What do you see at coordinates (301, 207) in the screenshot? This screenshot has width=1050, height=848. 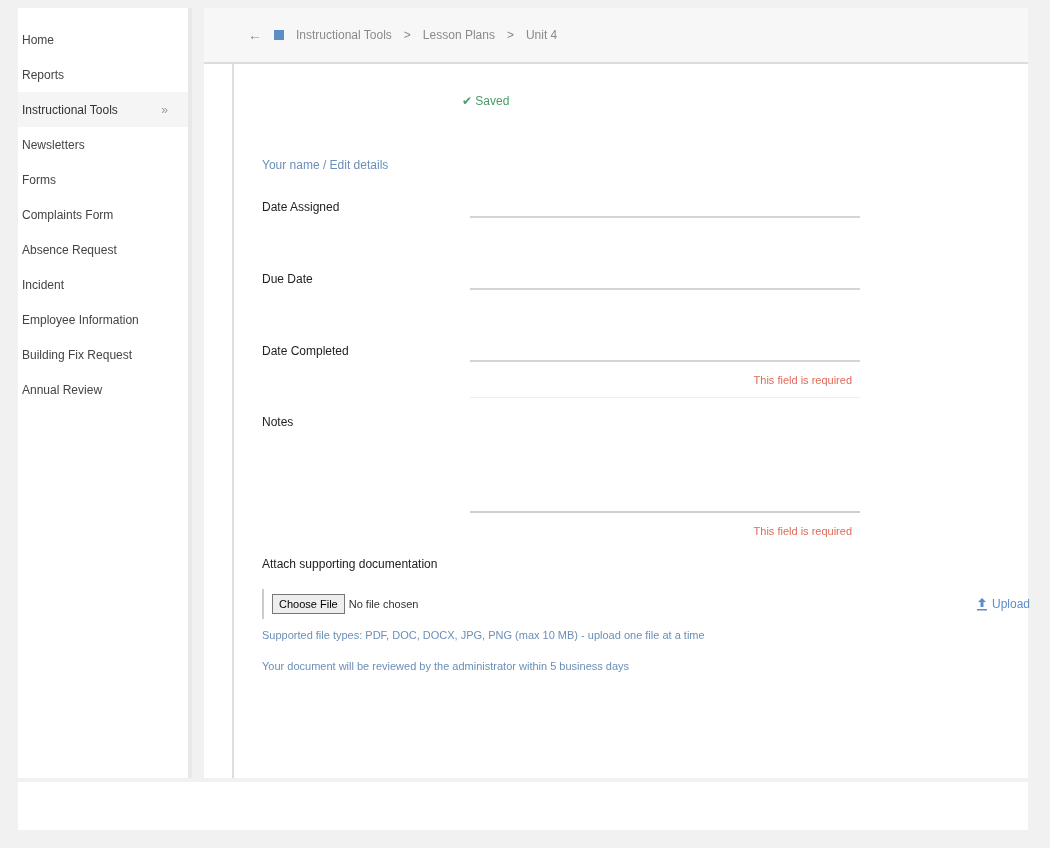 I see `field-label: Date Assigned` at bounding box center [301, 207].